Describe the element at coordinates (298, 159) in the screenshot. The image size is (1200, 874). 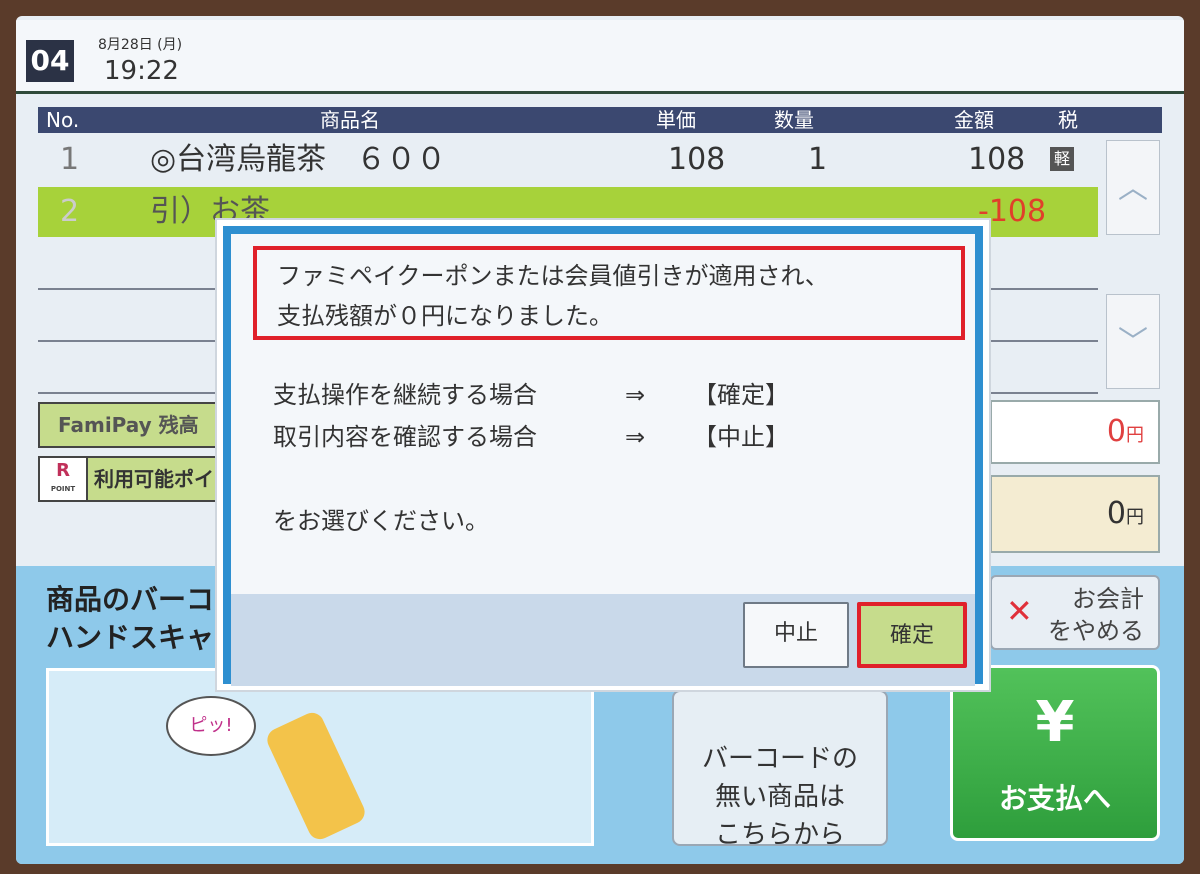
I see `row-name: ◎台湾烏龍茶 ６００` at that location.